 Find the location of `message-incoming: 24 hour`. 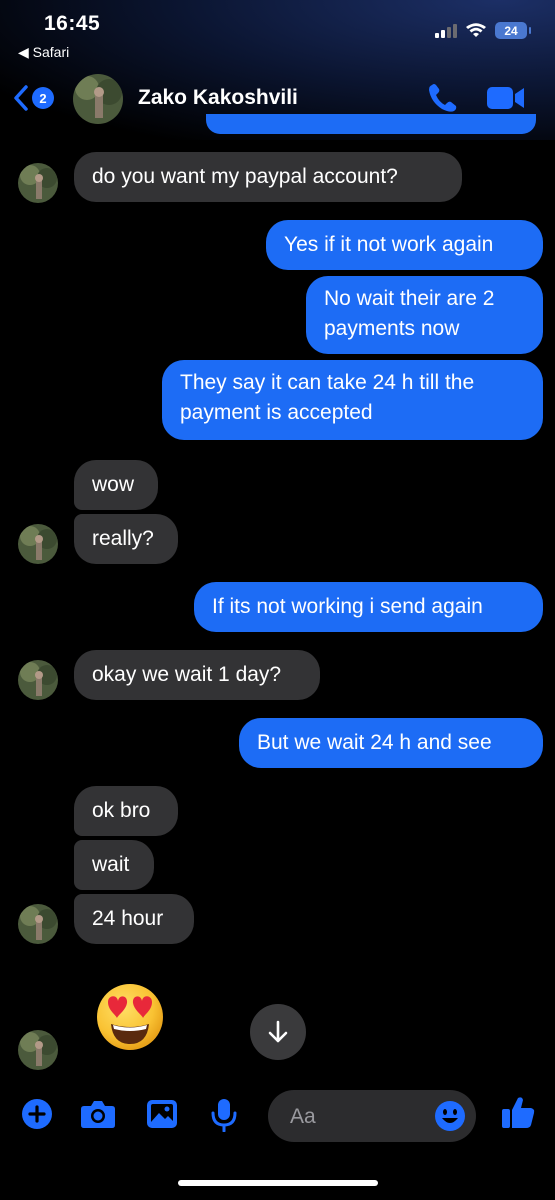

message-incoming: 24 hour is located at coordinates (134, 919).